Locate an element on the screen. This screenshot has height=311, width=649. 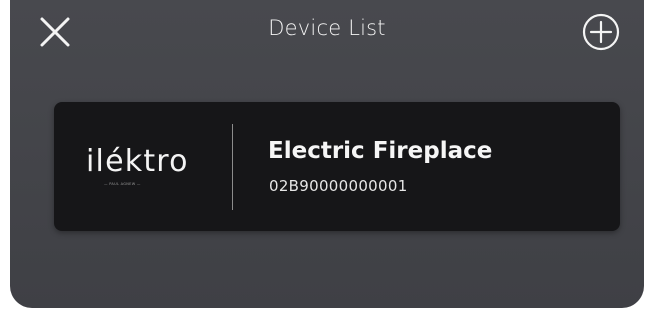
brand-logo: iléktro — PAUL AGNEW — is located at coordinates (151, 168).